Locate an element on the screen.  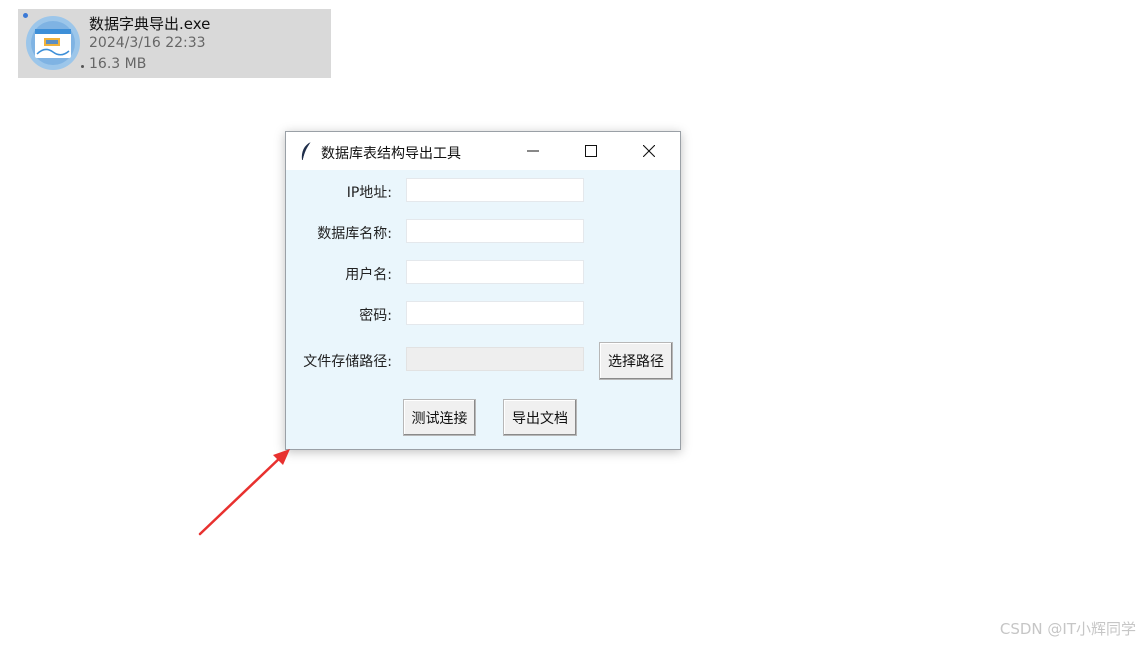
ip-label: IP地址: is located at coordinates (369, 193).